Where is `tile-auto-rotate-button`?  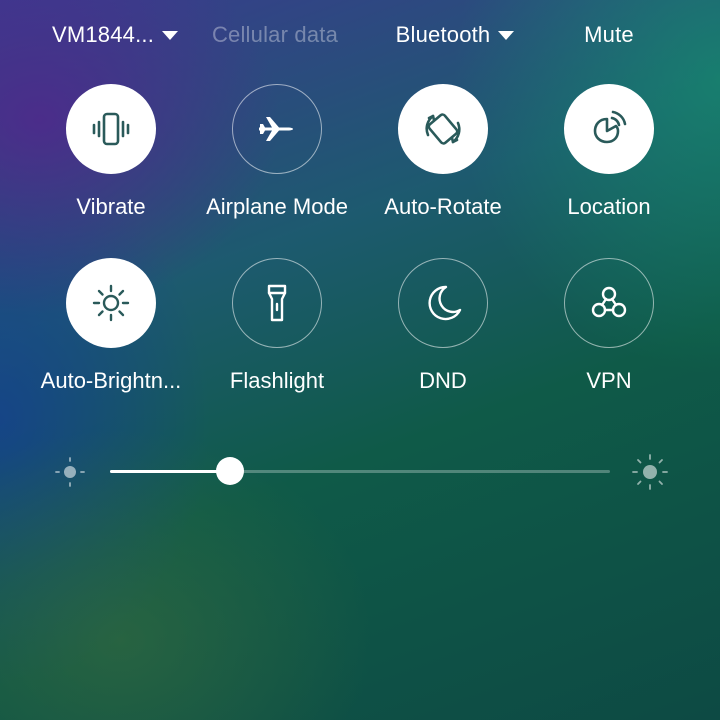 tile-auto-rotate-button is located at coordinates (443, 129).